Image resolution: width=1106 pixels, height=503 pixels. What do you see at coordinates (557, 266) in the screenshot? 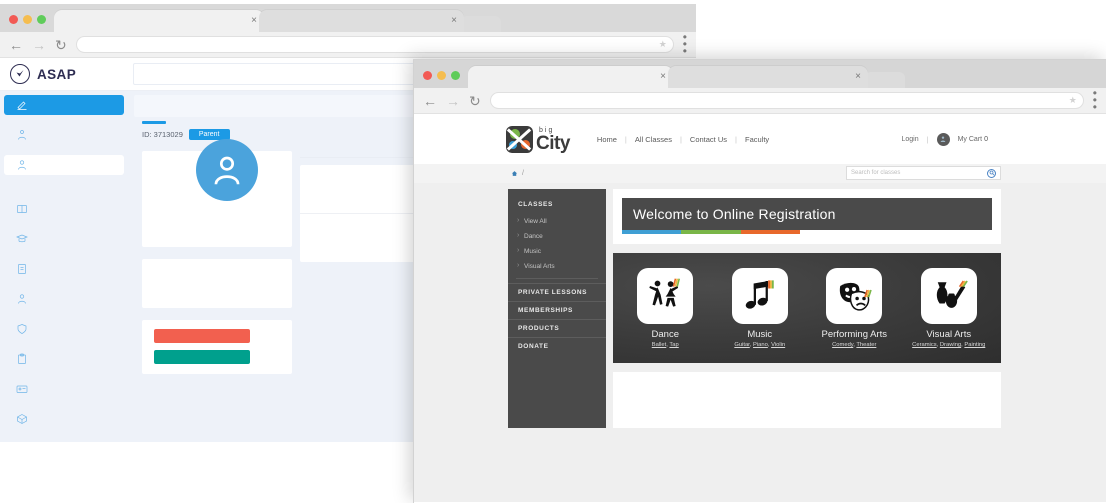
I see `menu-item-visual-arts: Visual Arts` at bounding box center [557, 266].